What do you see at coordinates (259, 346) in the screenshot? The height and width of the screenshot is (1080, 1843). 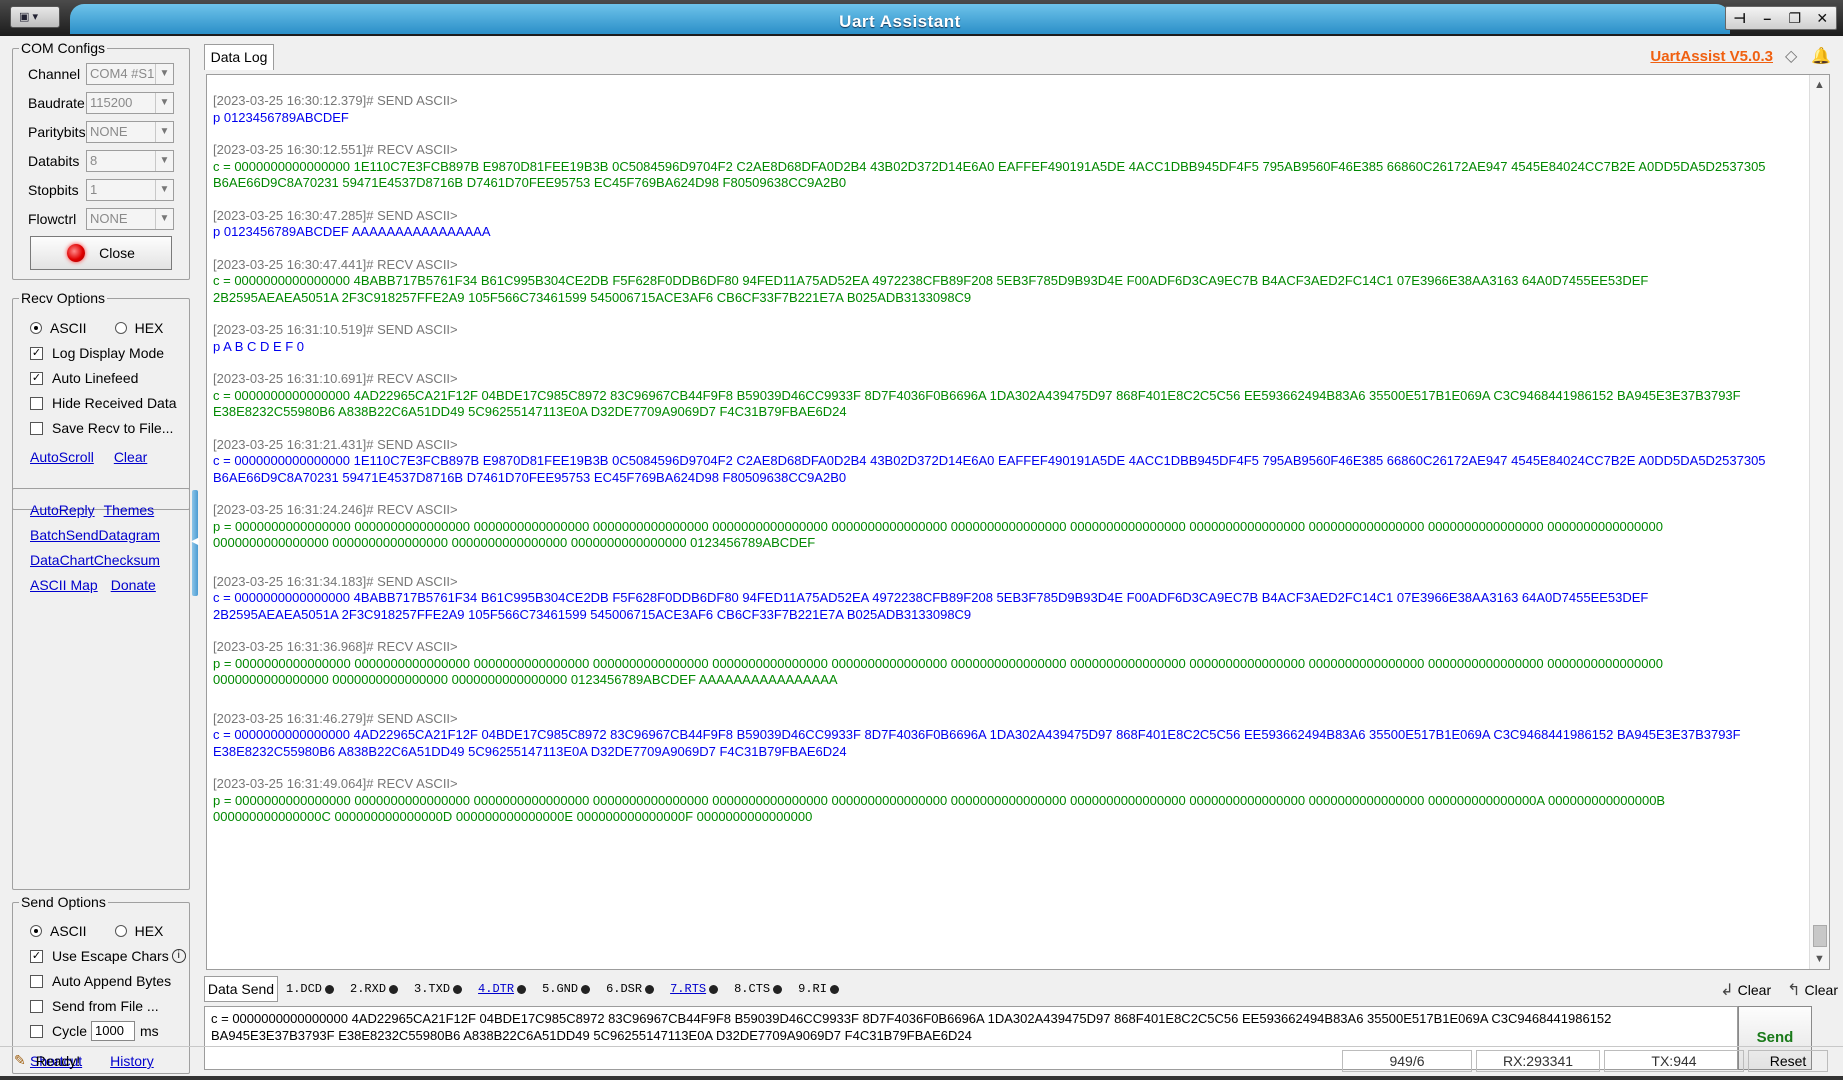 I see `log-entry-line: p A B C D E F 0` at bounding box center [259, 346].